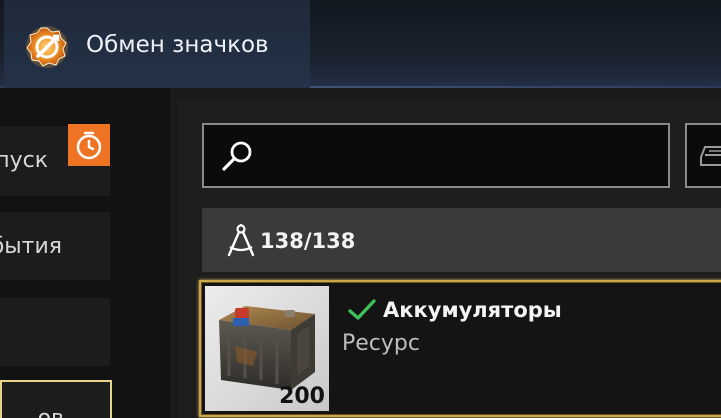  Describe the element at coordinates (24, 160) in the screenshot. I see `sidebar-item-label: пуск` at that location.